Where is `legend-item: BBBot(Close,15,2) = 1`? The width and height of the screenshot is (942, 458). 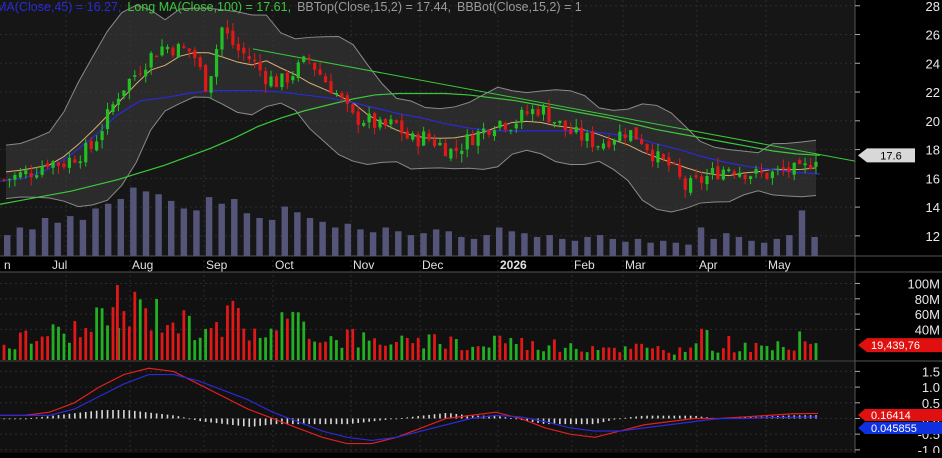 legend-item: BBBot(Close,15,2) = 1 is located at coordinates (519, 7).